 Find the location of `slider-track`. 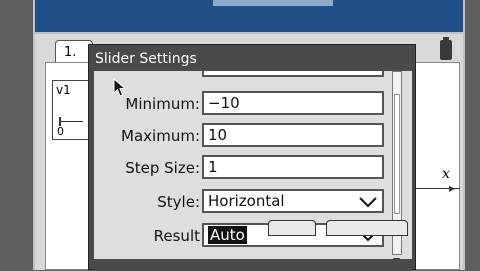

slider-track is located at coordinates (71, 121).